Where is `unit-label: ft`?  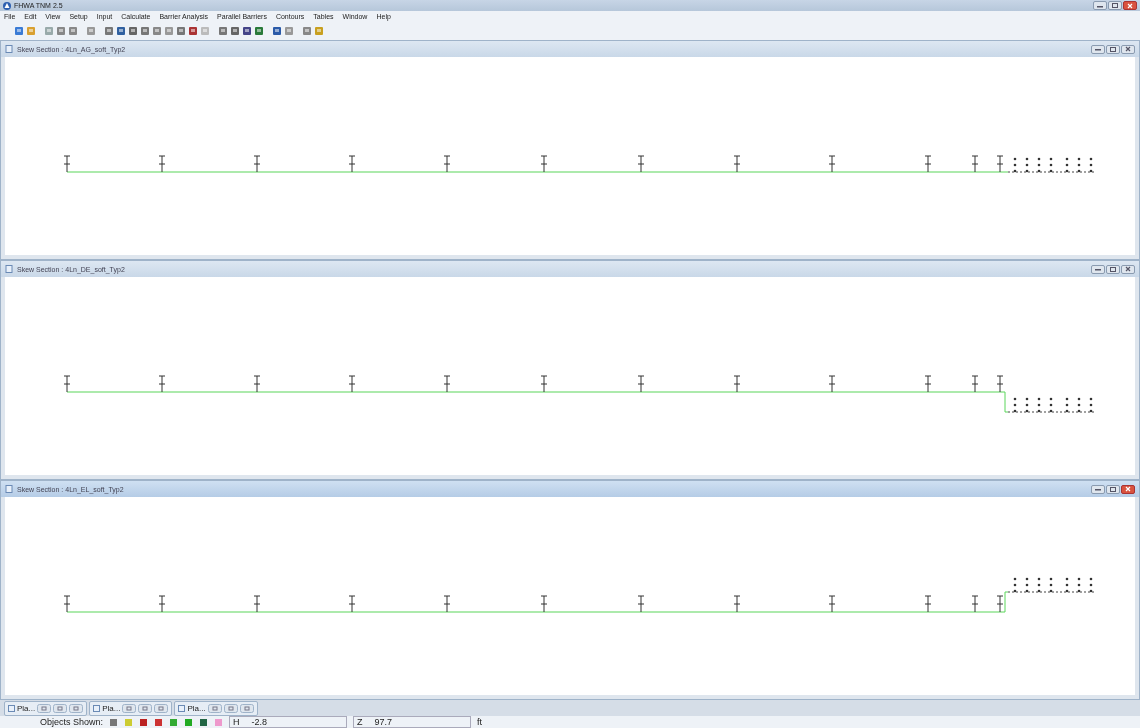 unit-label: ft is located at coordinates (480, 722).